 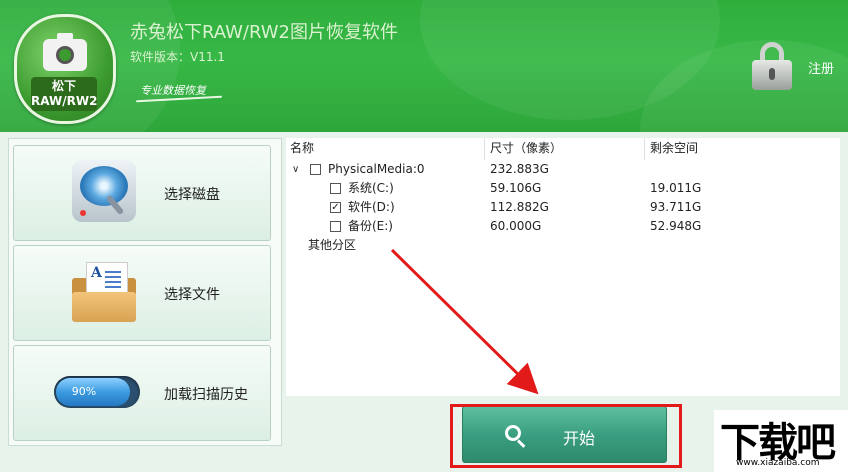 I want to click on row-name: 软件(D:), so click(x=371, y=207).